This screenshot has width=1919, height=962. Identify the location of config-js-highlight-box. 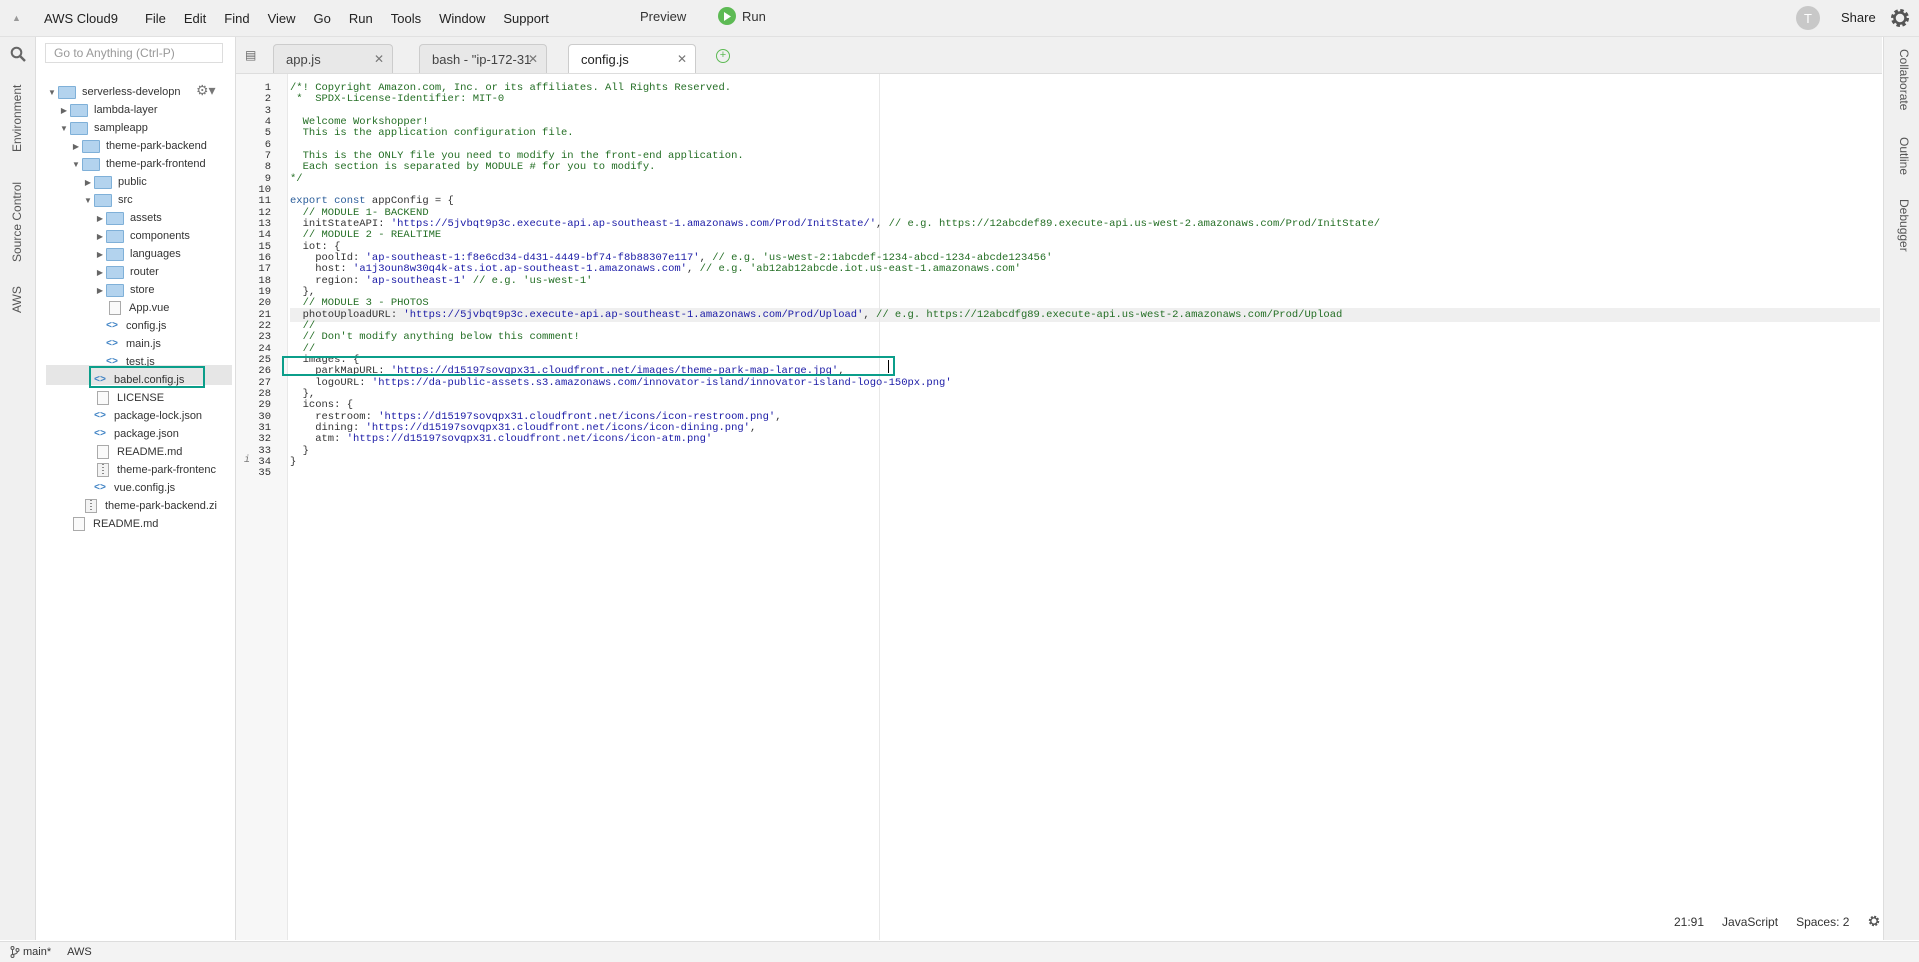
(147, 377).